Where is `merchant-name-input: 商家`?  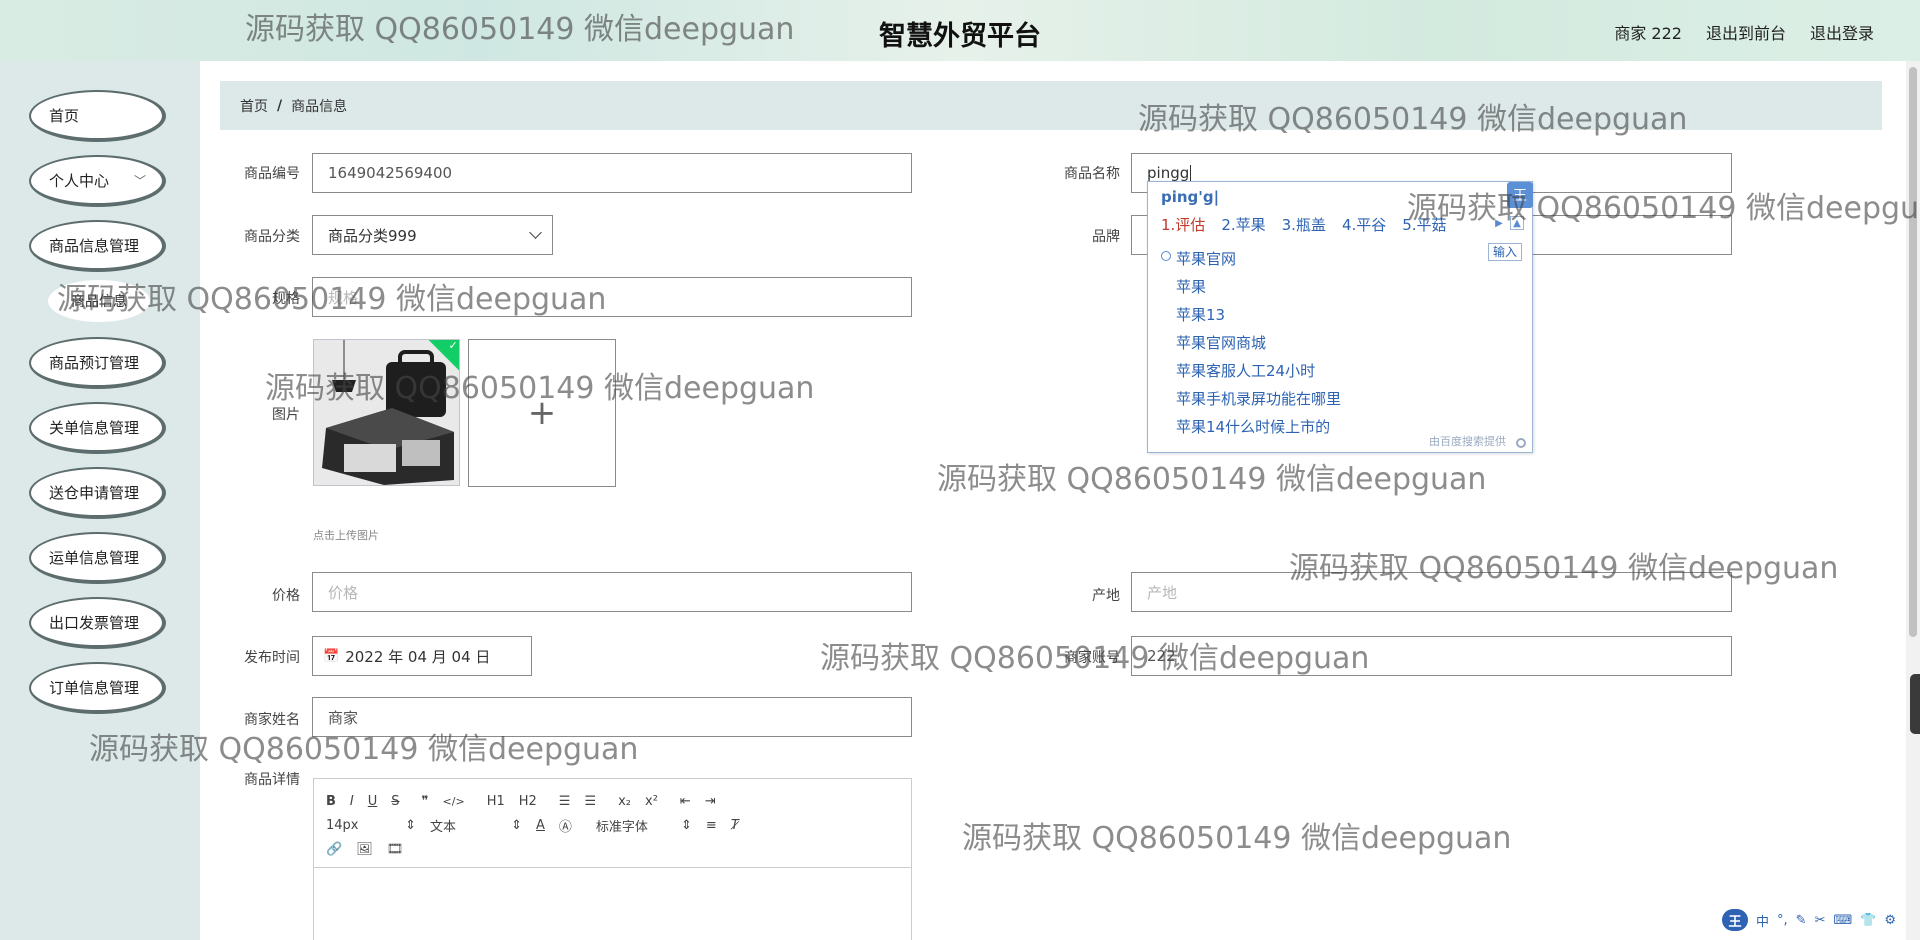 merchant-name-input: 商家 is located at coordinates (612, 717).